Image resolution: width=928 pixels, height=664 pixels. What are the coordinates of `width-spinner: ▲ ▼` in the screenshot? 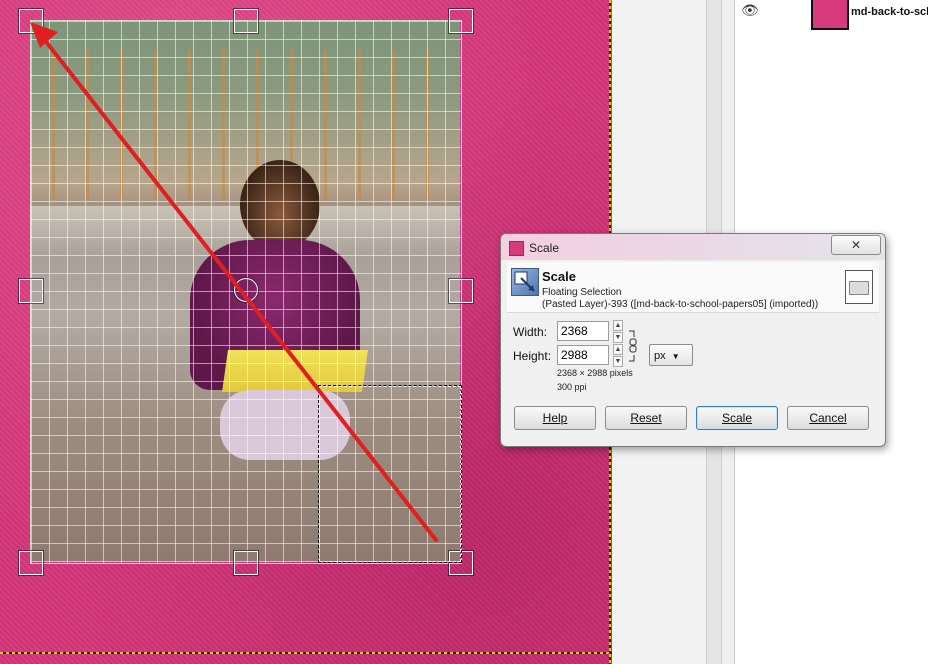 It's located at (618, 331).